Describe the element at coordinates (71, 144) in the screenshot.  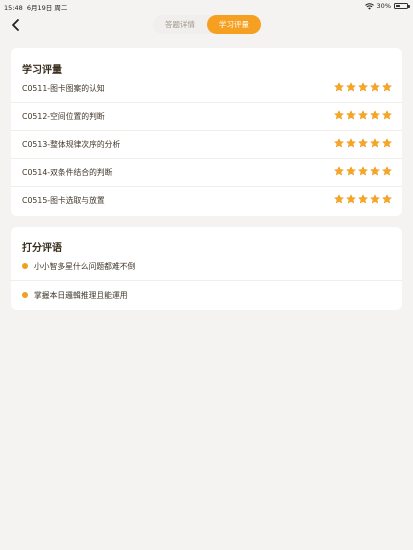
I see `evaluation-label: C0513-整体规律次序的分析` at that location.